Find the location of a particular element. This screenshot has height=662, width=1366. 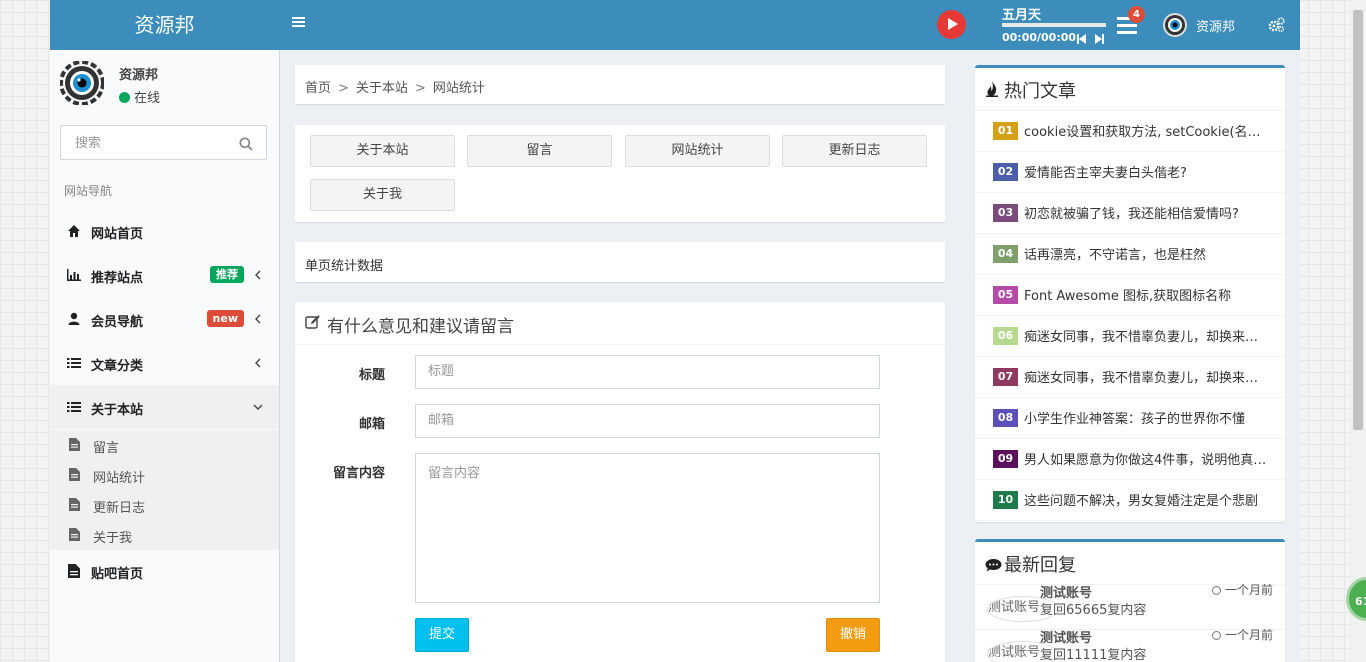

header-user-name: 资源邦 is located at coordinates (1215, 25).